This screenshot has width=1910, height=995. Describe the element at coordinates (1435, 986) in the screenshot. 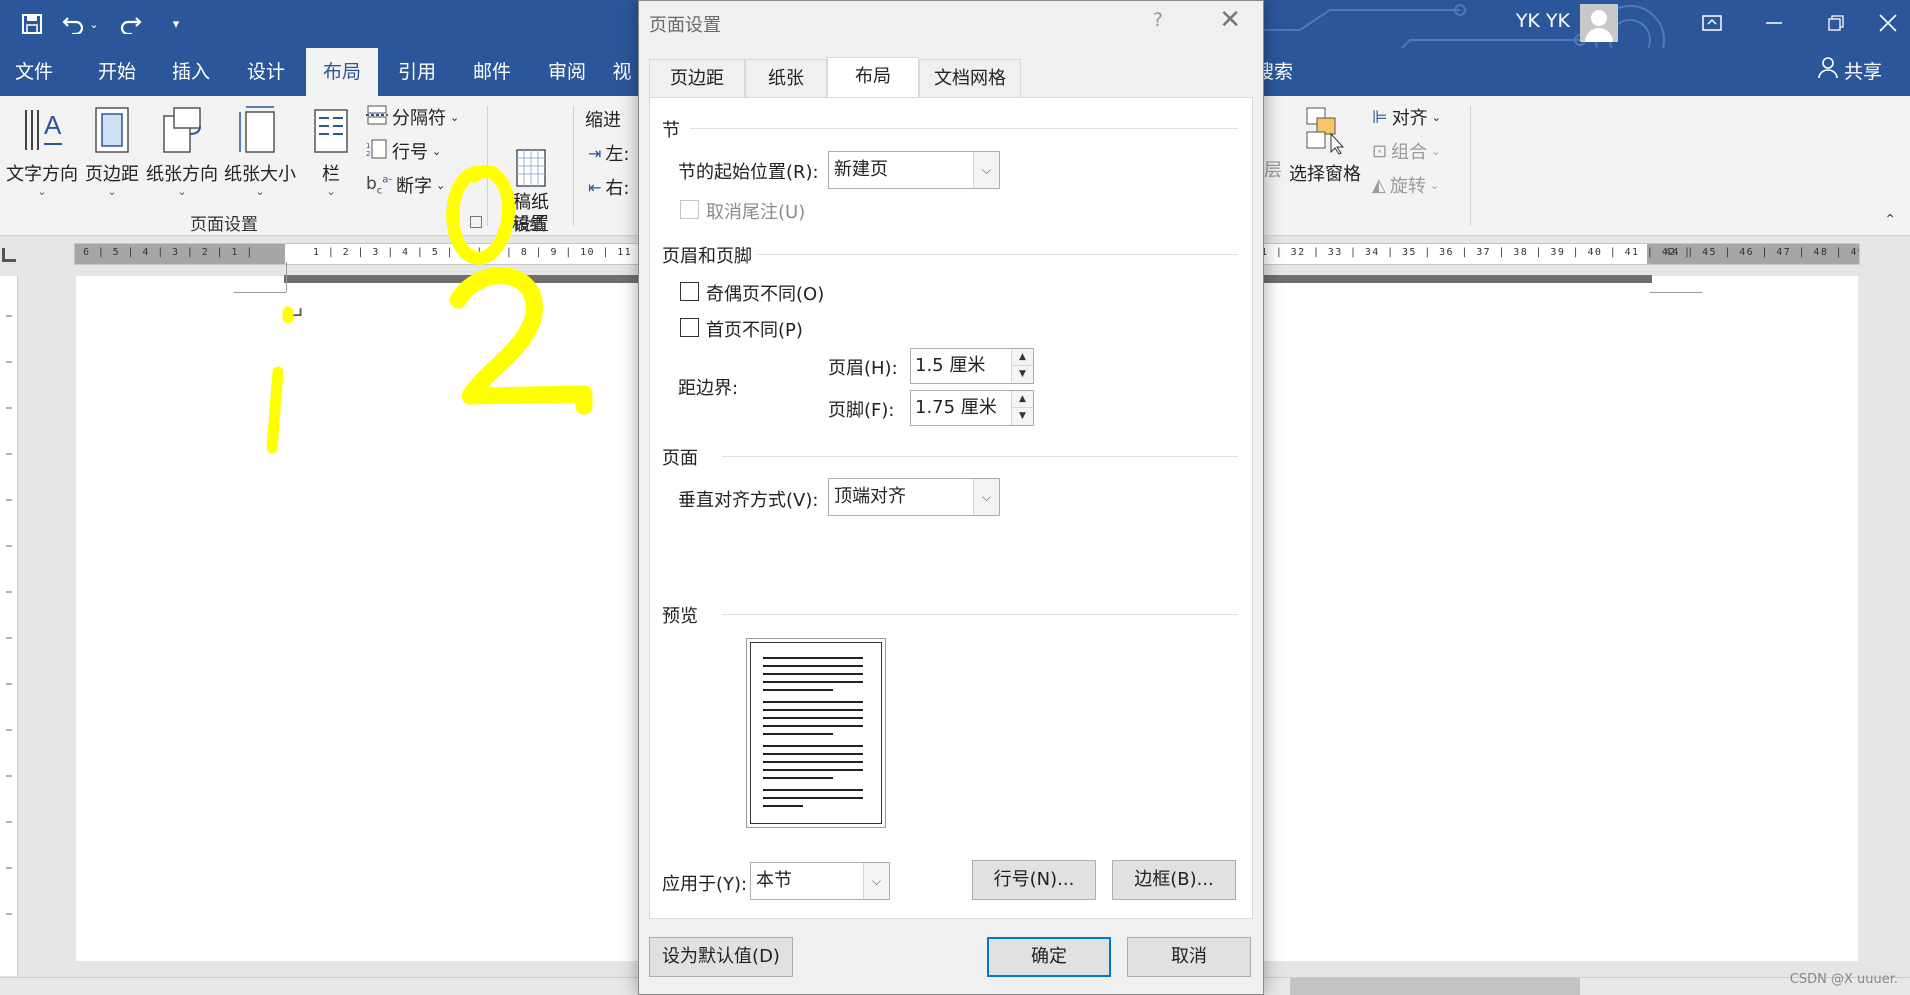

I see `horizontal-scrollbar` at that location.